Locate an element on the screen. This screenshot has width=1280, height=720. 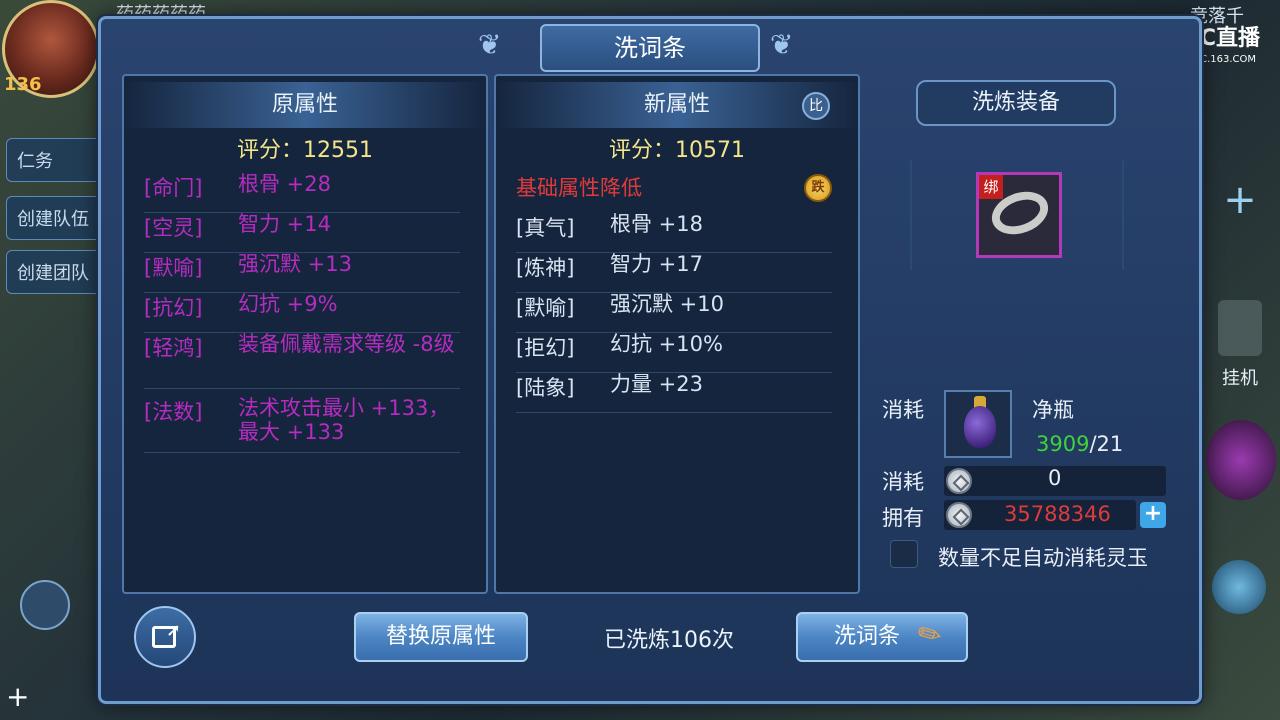
attr-decrease-warning: 基础属性降低 is located at coordinates (579, 188).